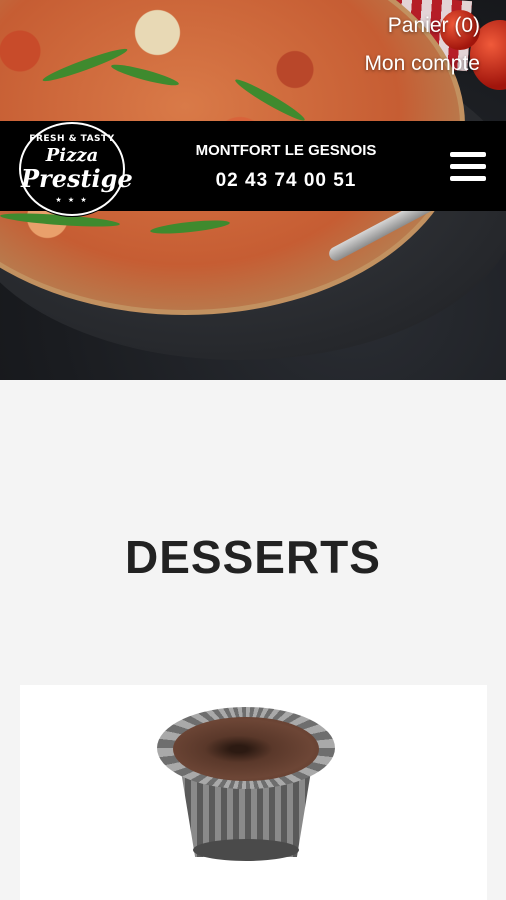 The width and height of the screenshot is (506, 900). What do you see at coordinates (422, 64) in the screenshot?
I see `account-link: Mon compte` at bounding box center [422, 64].